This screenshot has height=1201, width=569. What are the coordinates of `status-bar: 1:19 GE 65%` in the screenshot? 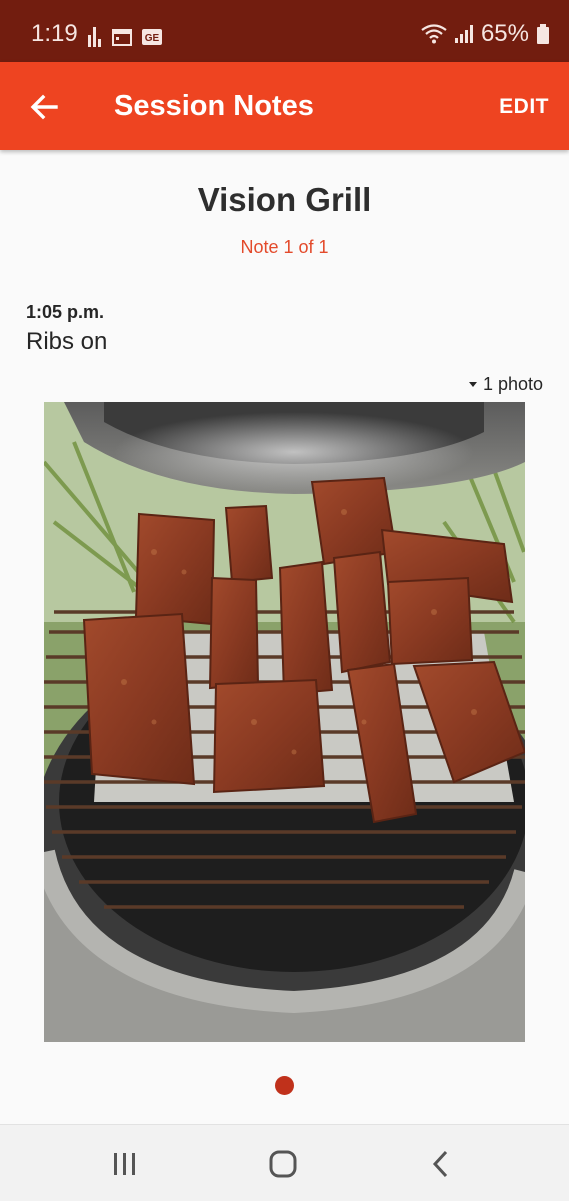 It's located at (284, 31).